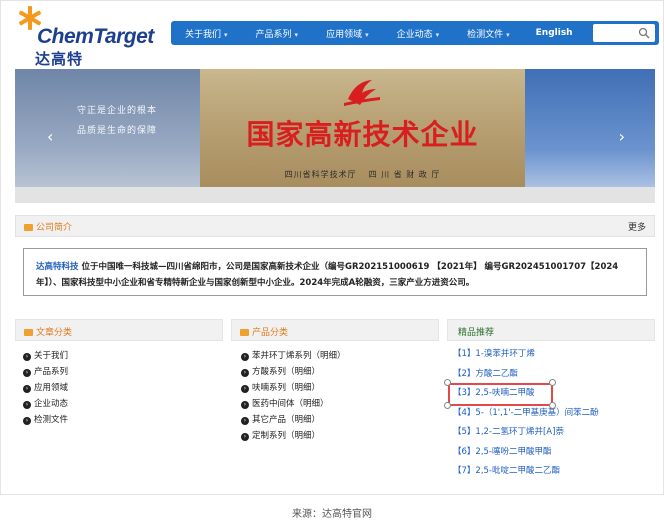 The height and width of the screenshot is (531, 664). I want to click on recommended-item: 【2】方酸二乙酯, so click(526, 375).